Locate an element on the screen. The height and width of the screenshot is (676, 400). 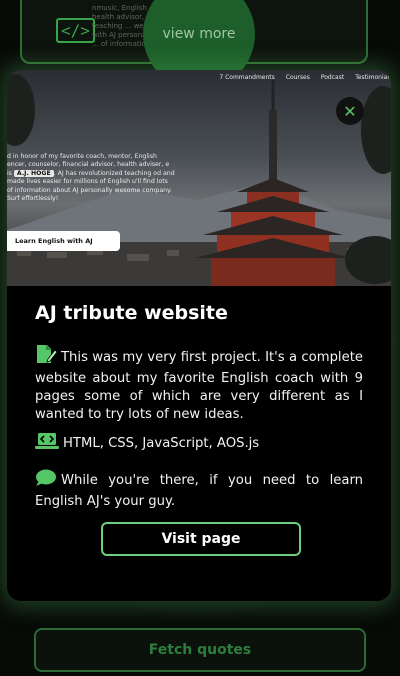
view-more-label: view more is located at coordinates (199, 34).